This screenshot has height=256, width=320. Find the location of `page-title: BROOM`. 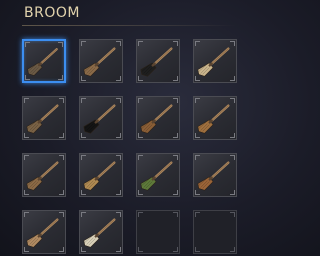

page-title: BROOM is located at coordinates (52, 13).